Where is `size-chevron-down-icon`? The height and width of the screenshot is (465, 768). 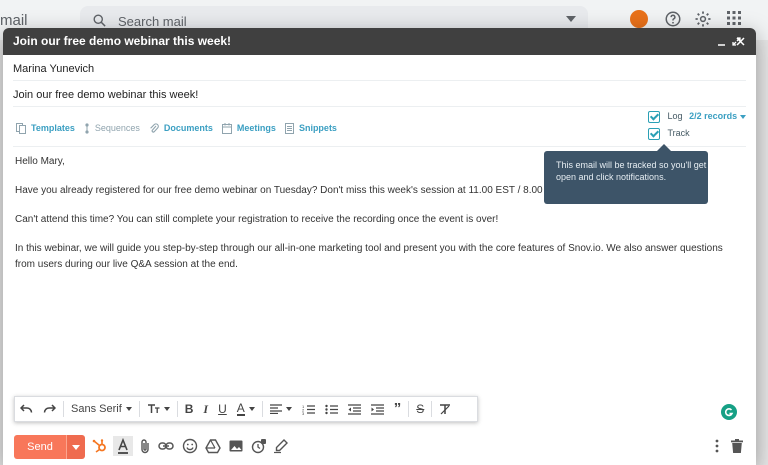
size-chevron-down-icon is located at coordinates (166, 409).